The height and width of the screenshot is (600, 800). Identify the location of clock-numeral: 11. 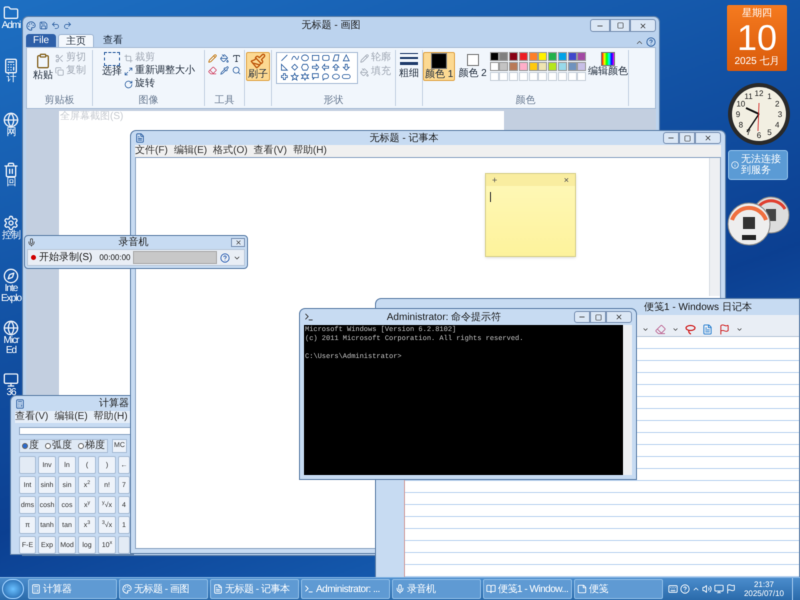
(748, 96).